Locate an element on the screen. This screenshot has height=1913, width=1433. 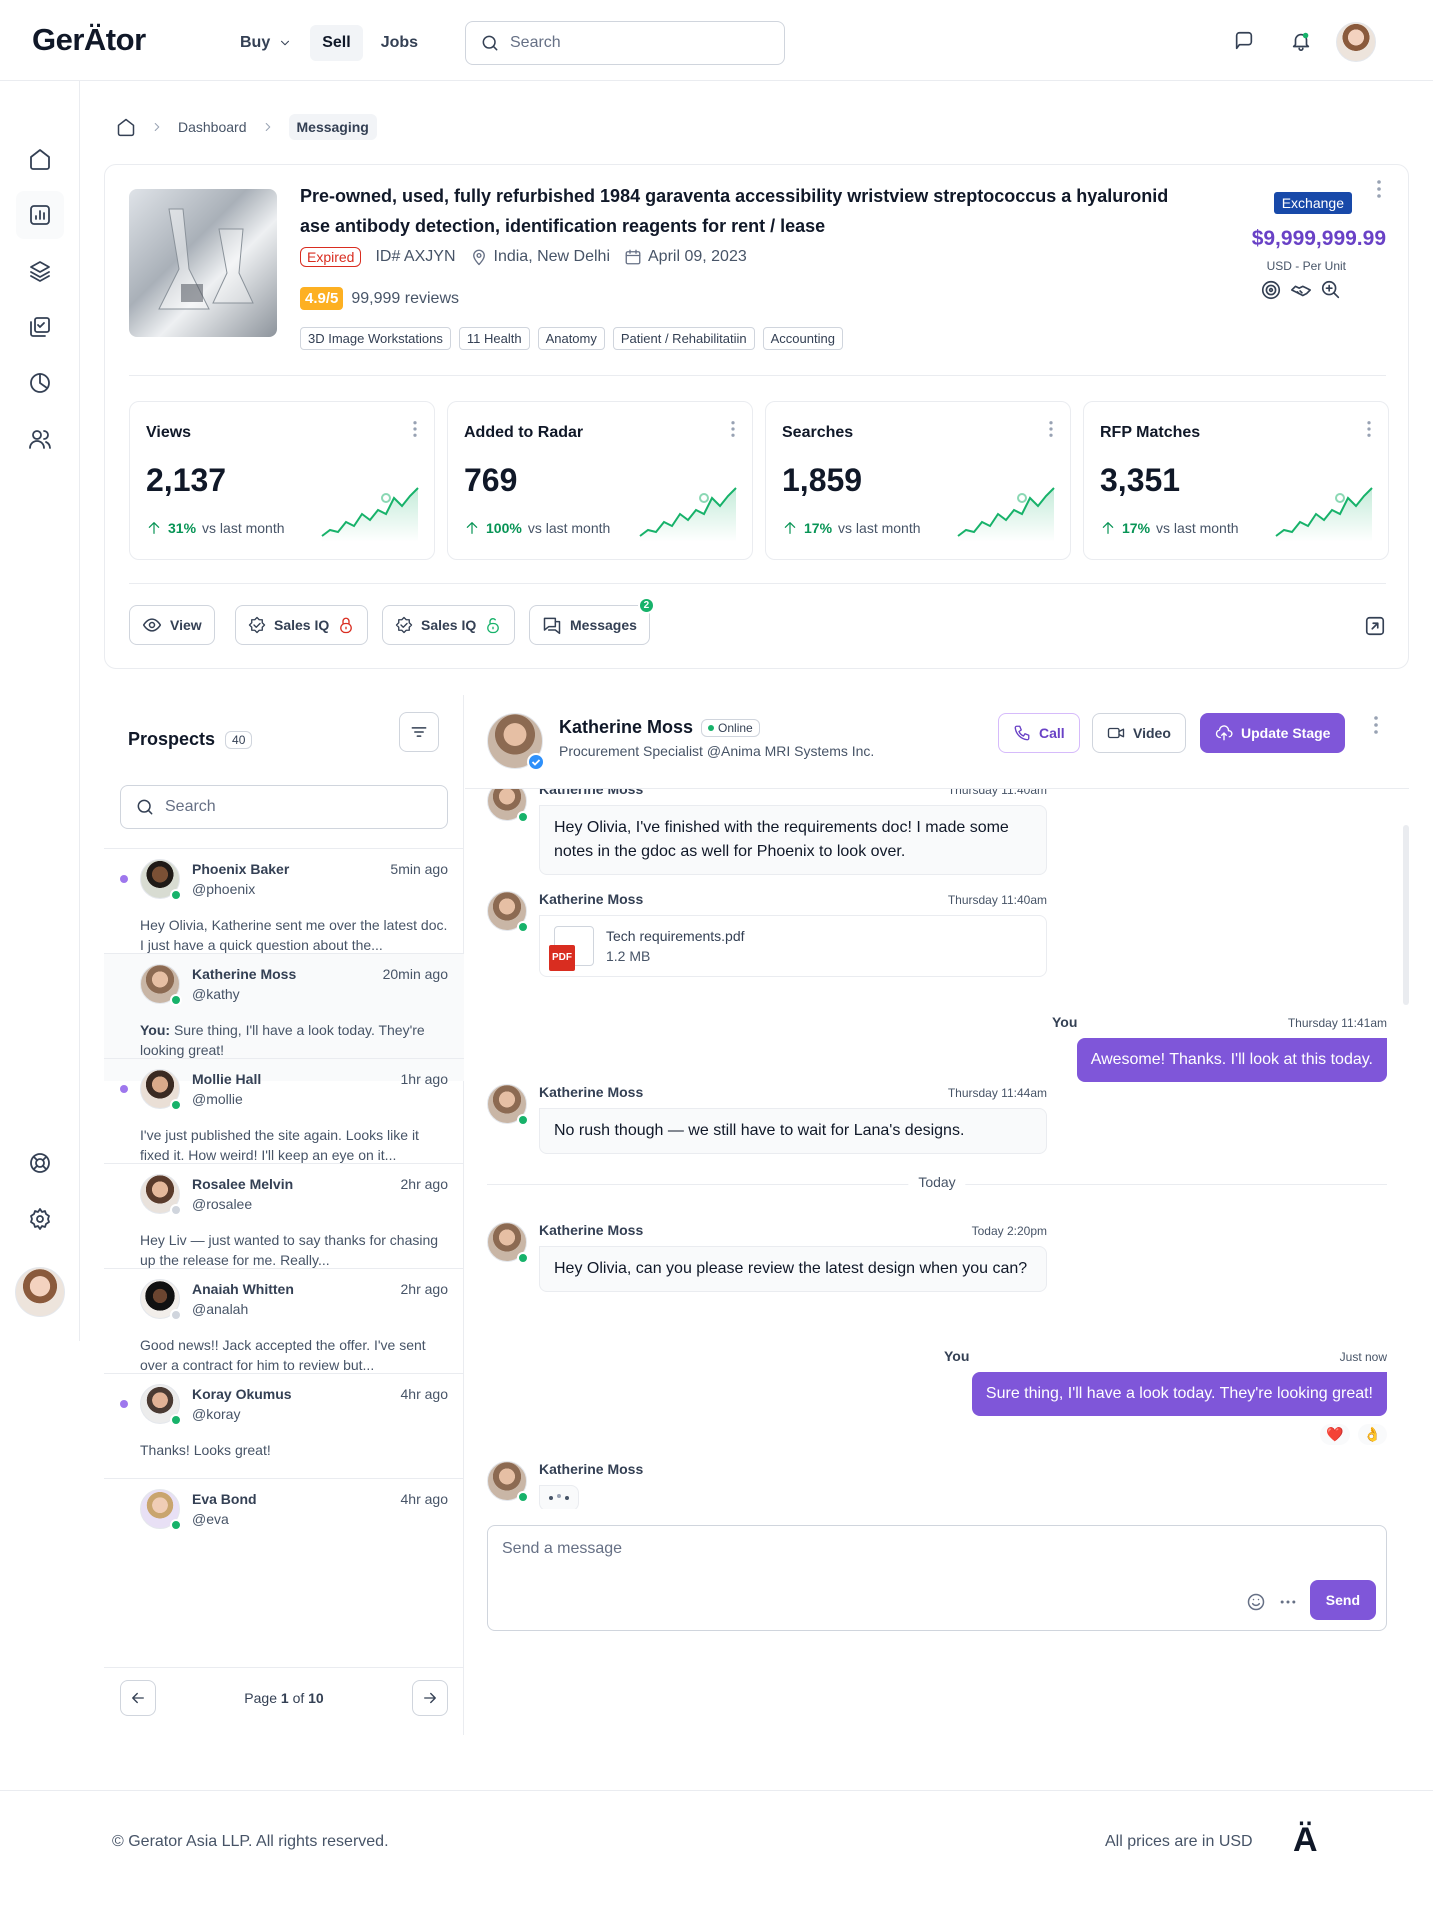
breadcrumb-dashboard: Dashboard is located at coordinates (212, 127).